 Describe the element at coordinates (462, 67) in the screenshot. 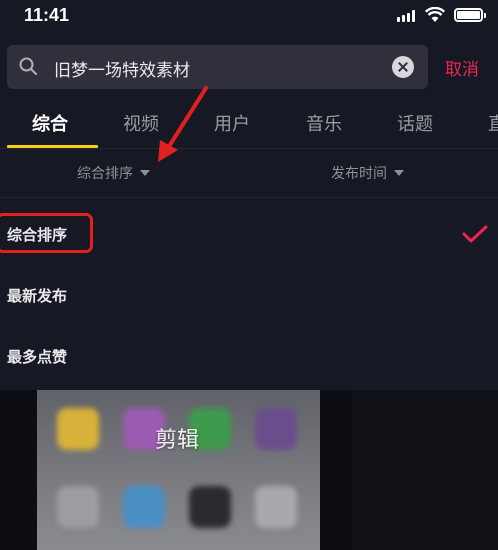

I see `cancel-button: 取消` at that location.